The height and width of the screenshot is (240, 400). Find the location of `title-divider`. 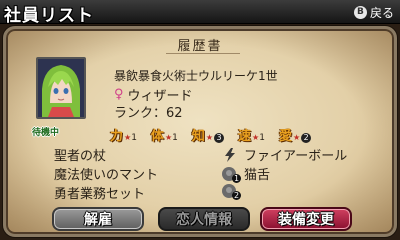

title-divider is located at coordinates (203, 53).